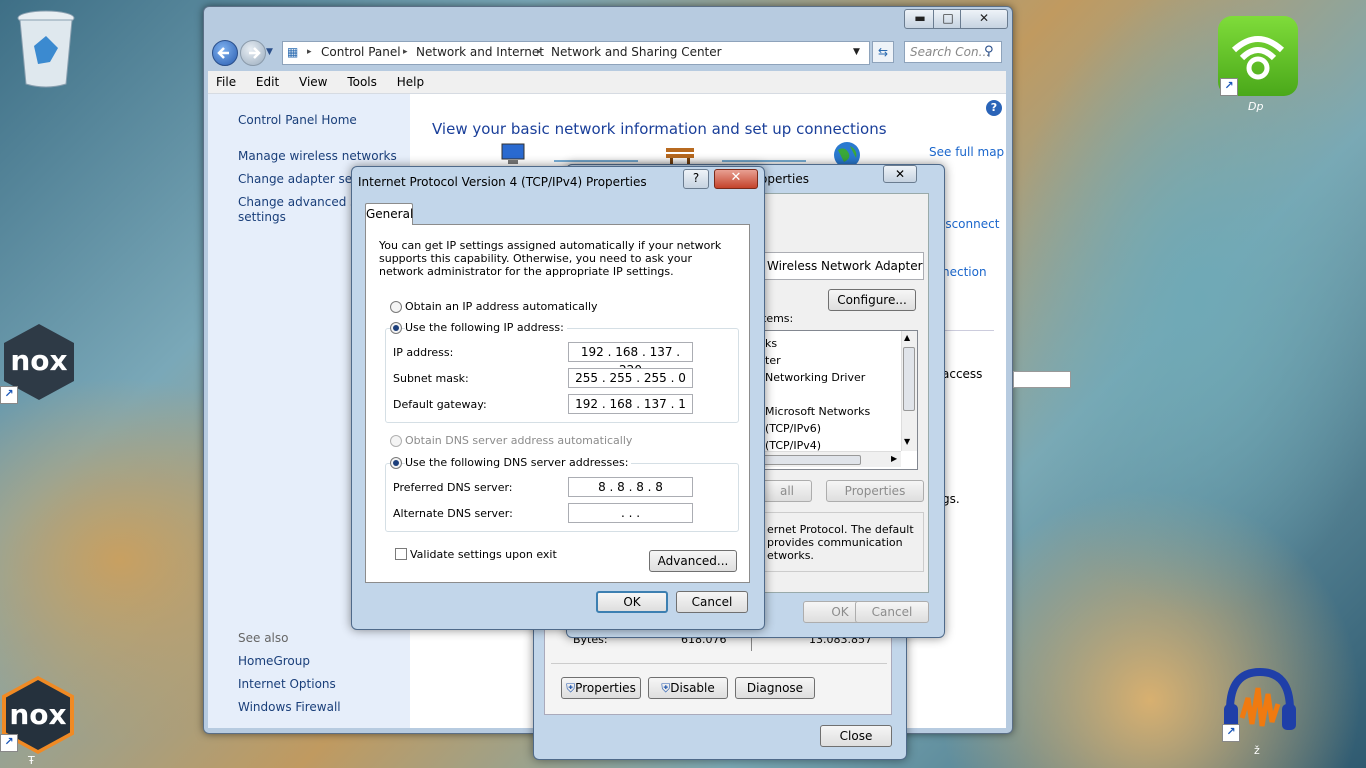  I want to click on adapter-cancel-button: Cancel, so click(892, 612).